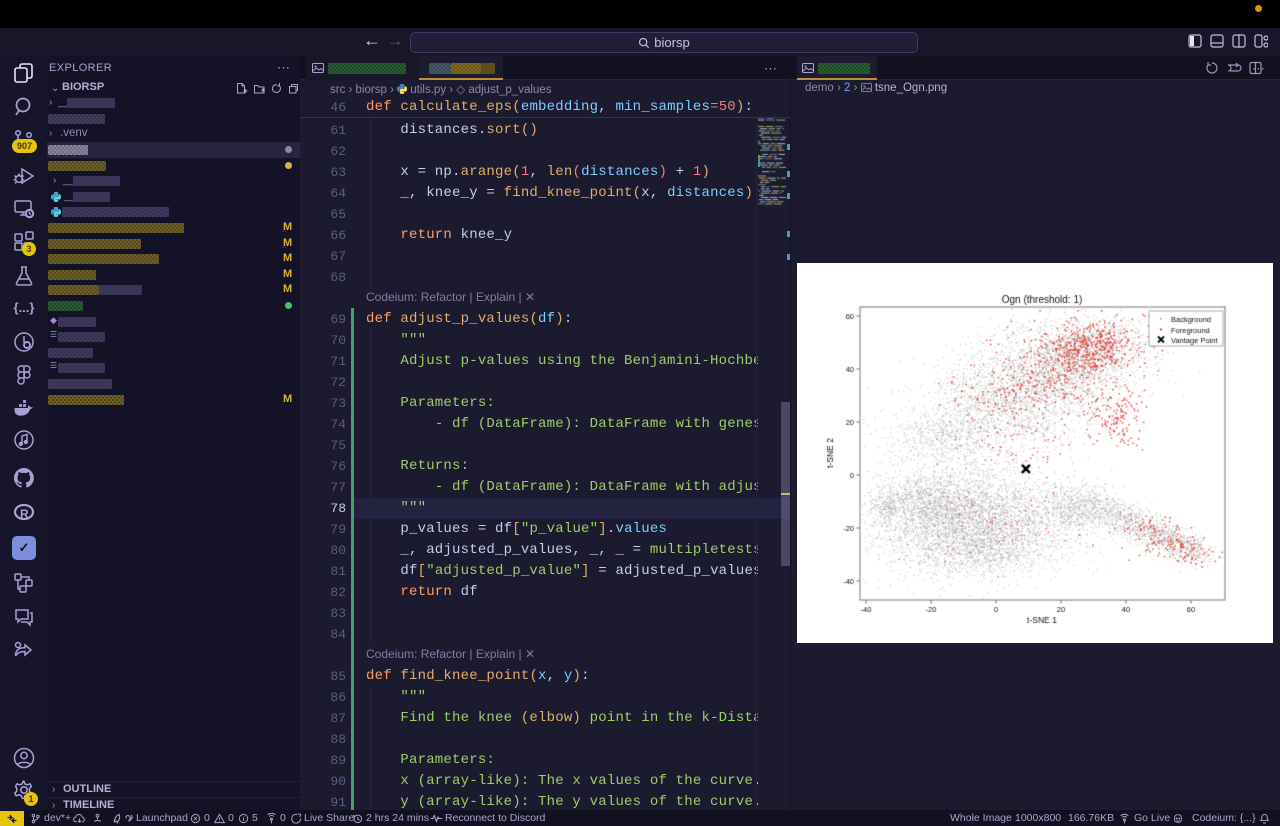 This screenshot has width=1280, height=826. I want to click on svg-text: R, so click(24, 514).